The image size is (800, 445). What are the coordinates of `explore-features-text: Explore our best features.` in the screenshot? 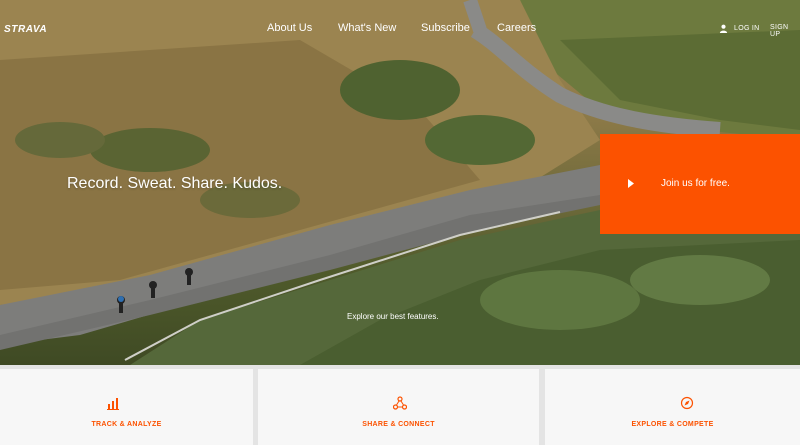 It's located at (393, 316).